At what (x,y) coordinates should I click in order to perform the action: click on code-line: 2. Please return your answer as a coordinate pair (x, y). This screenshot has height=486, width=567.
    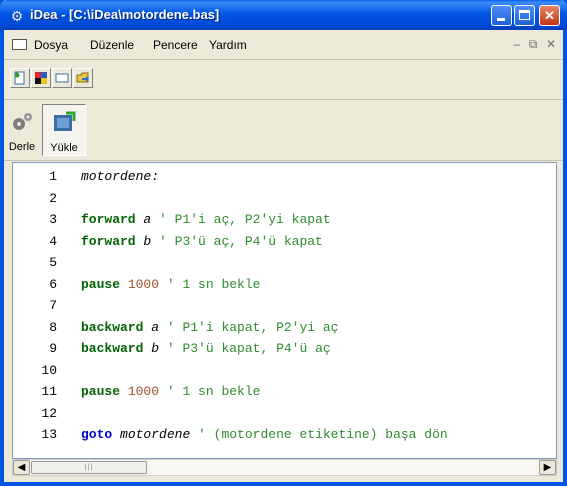
    Looking at the image, I should click on (284, 201).